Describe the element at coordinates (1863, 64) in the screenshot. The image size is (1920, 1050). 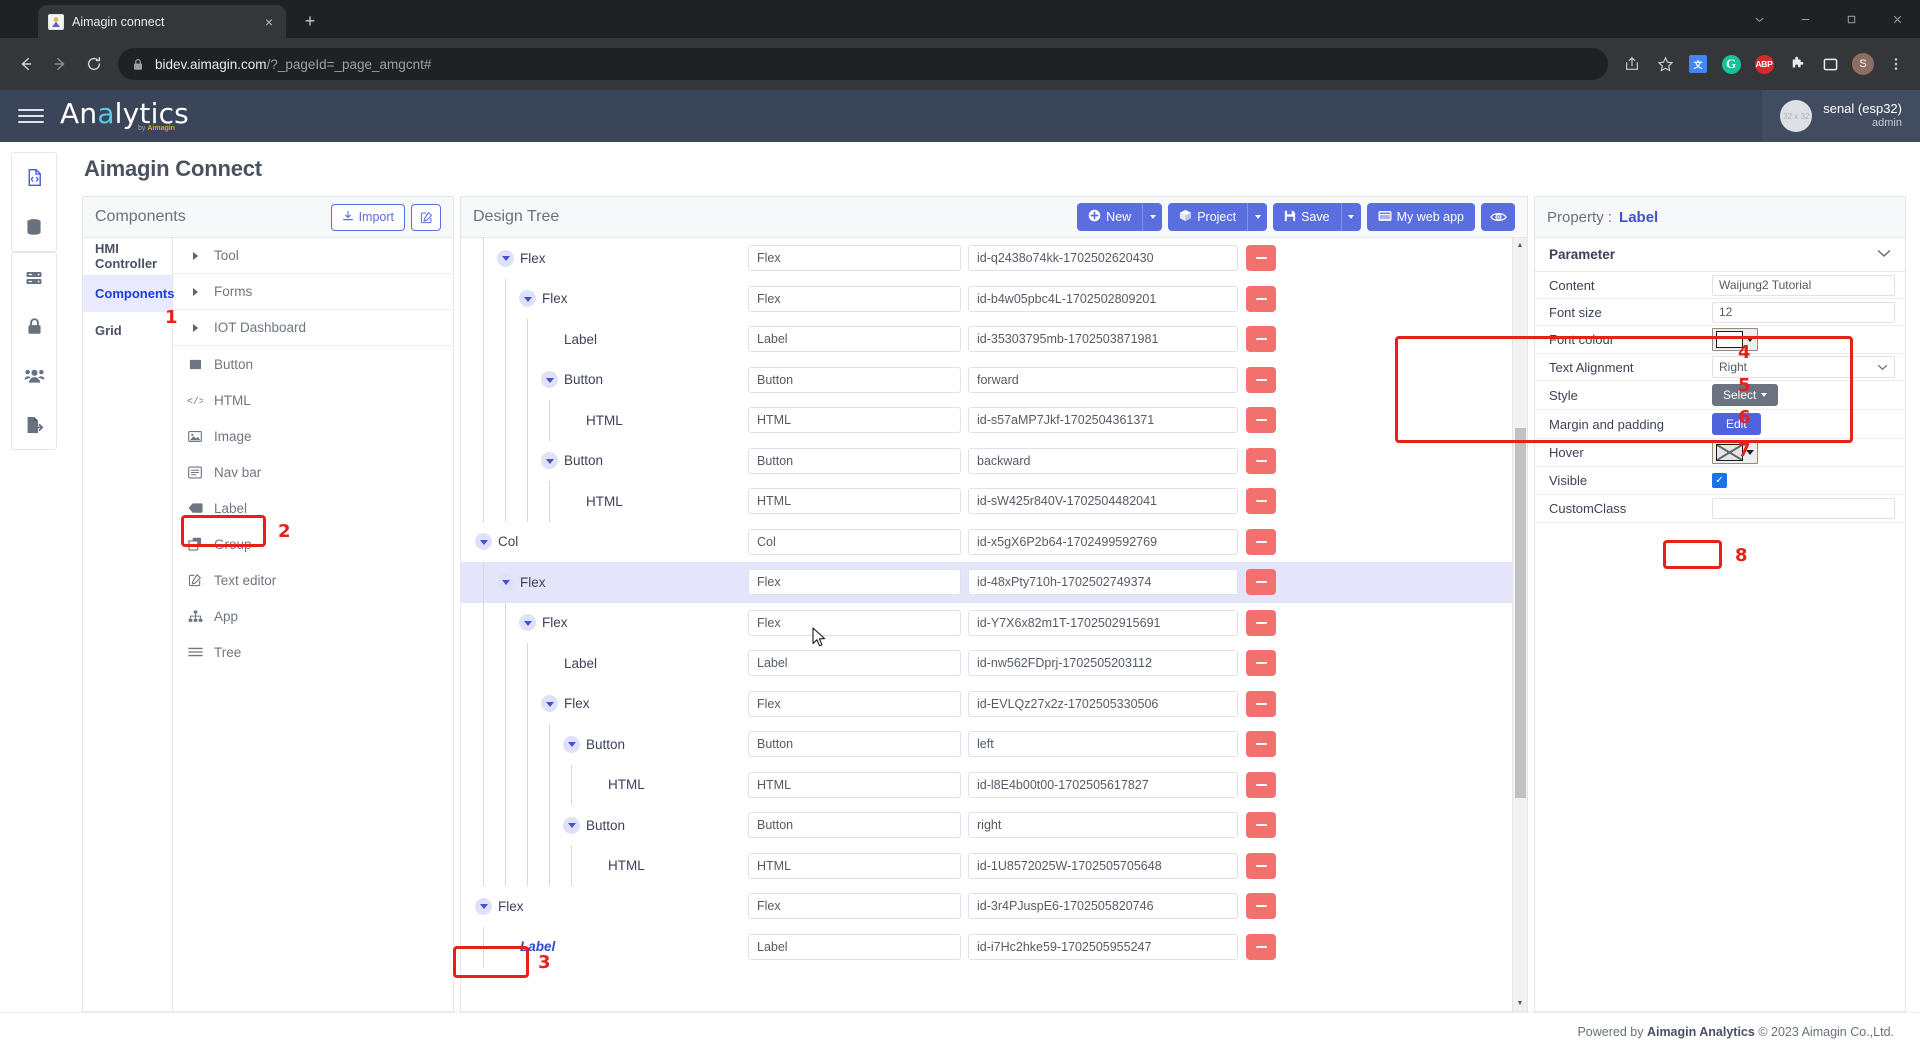
I see `profile-avatar-icon: S` at that location.